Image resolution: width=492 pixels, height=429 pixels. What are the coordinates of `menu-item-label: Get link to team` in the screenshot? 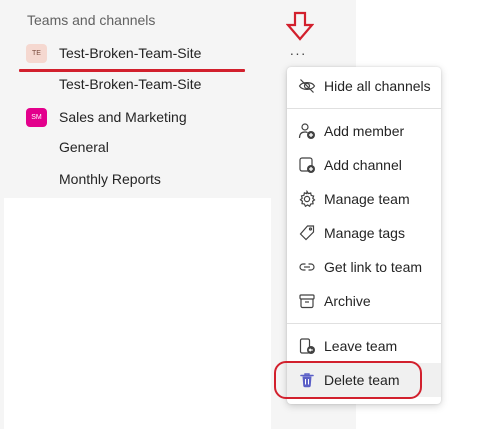 It's located at (373, 267).